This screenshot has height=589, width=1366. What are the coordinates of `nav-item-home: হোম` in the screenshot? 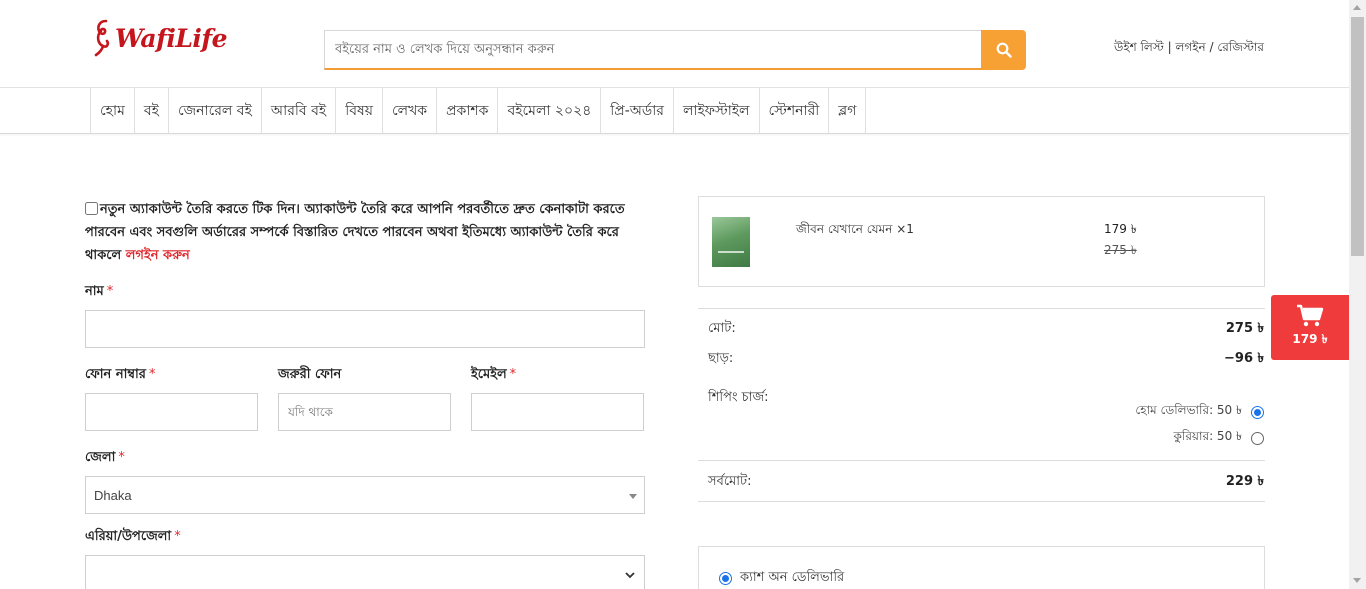 It's located at (113, 110).